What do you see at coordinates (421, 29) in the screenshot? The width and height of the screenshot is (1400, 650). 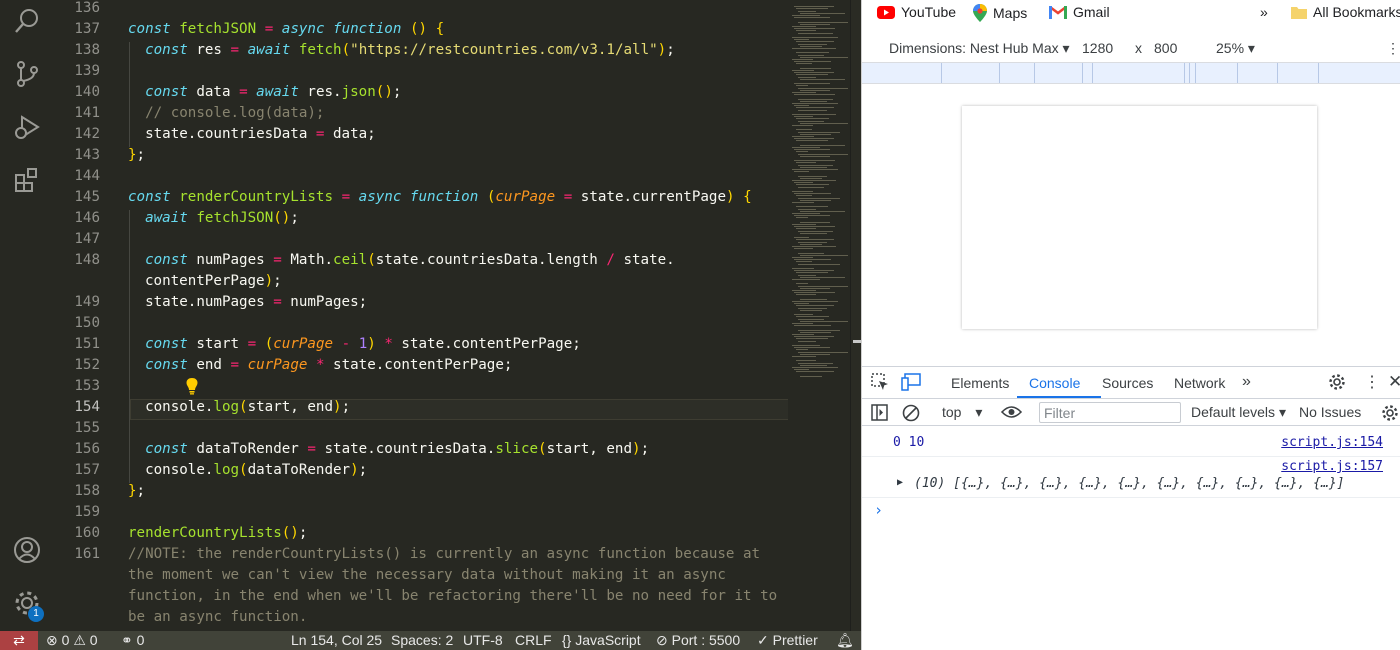 I see `code-line: 137 const fetchJSON = async function () {` at bounding box center [421, 29].